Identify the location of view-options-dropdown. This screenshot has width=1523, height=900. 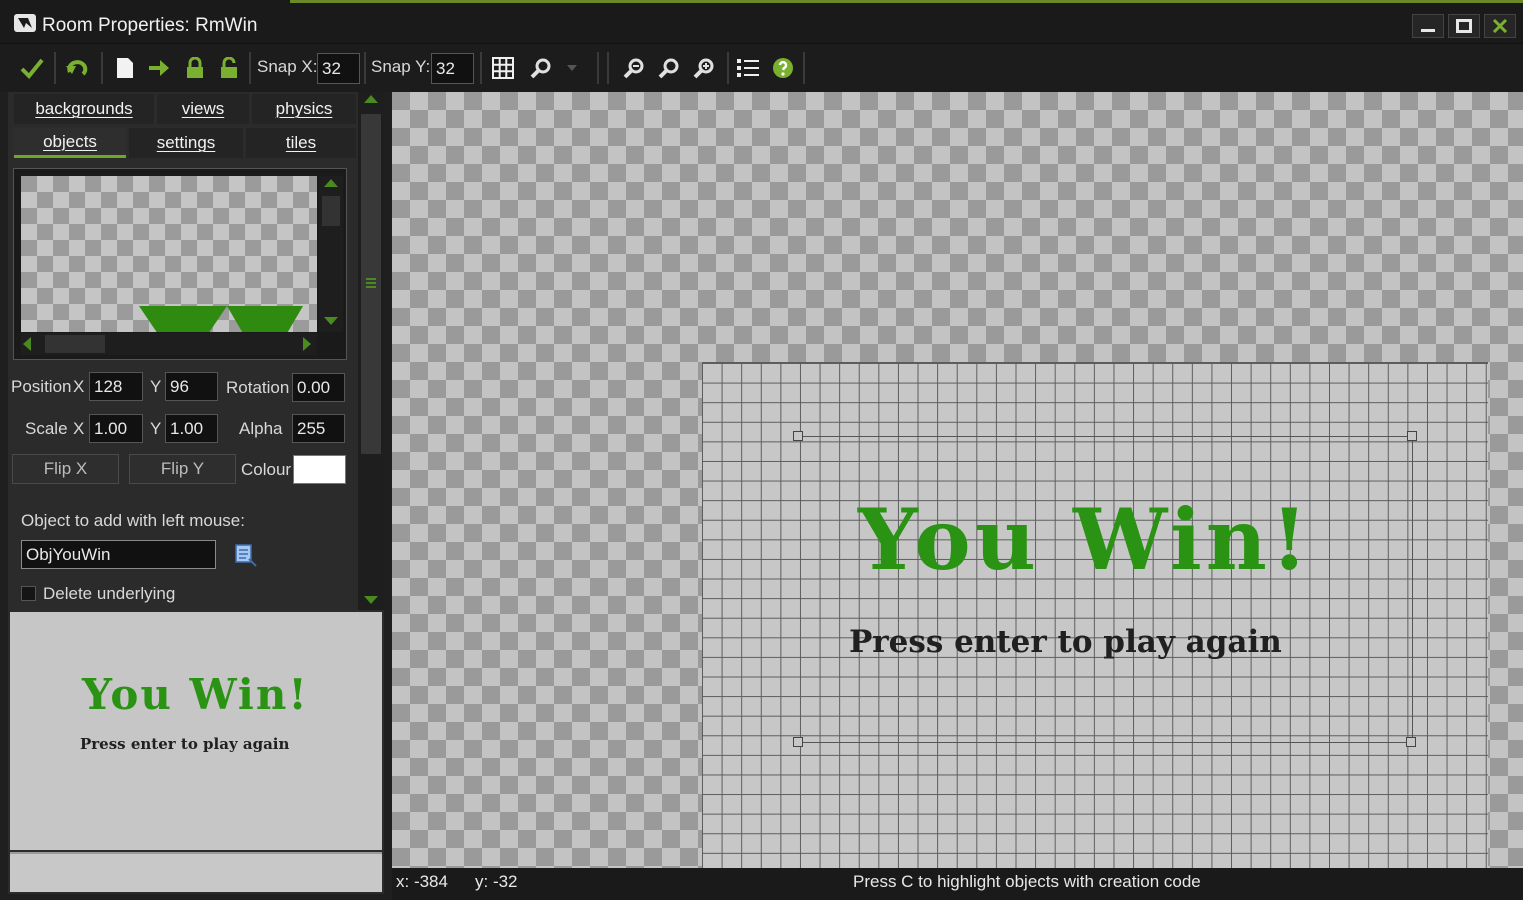
(572, 68).